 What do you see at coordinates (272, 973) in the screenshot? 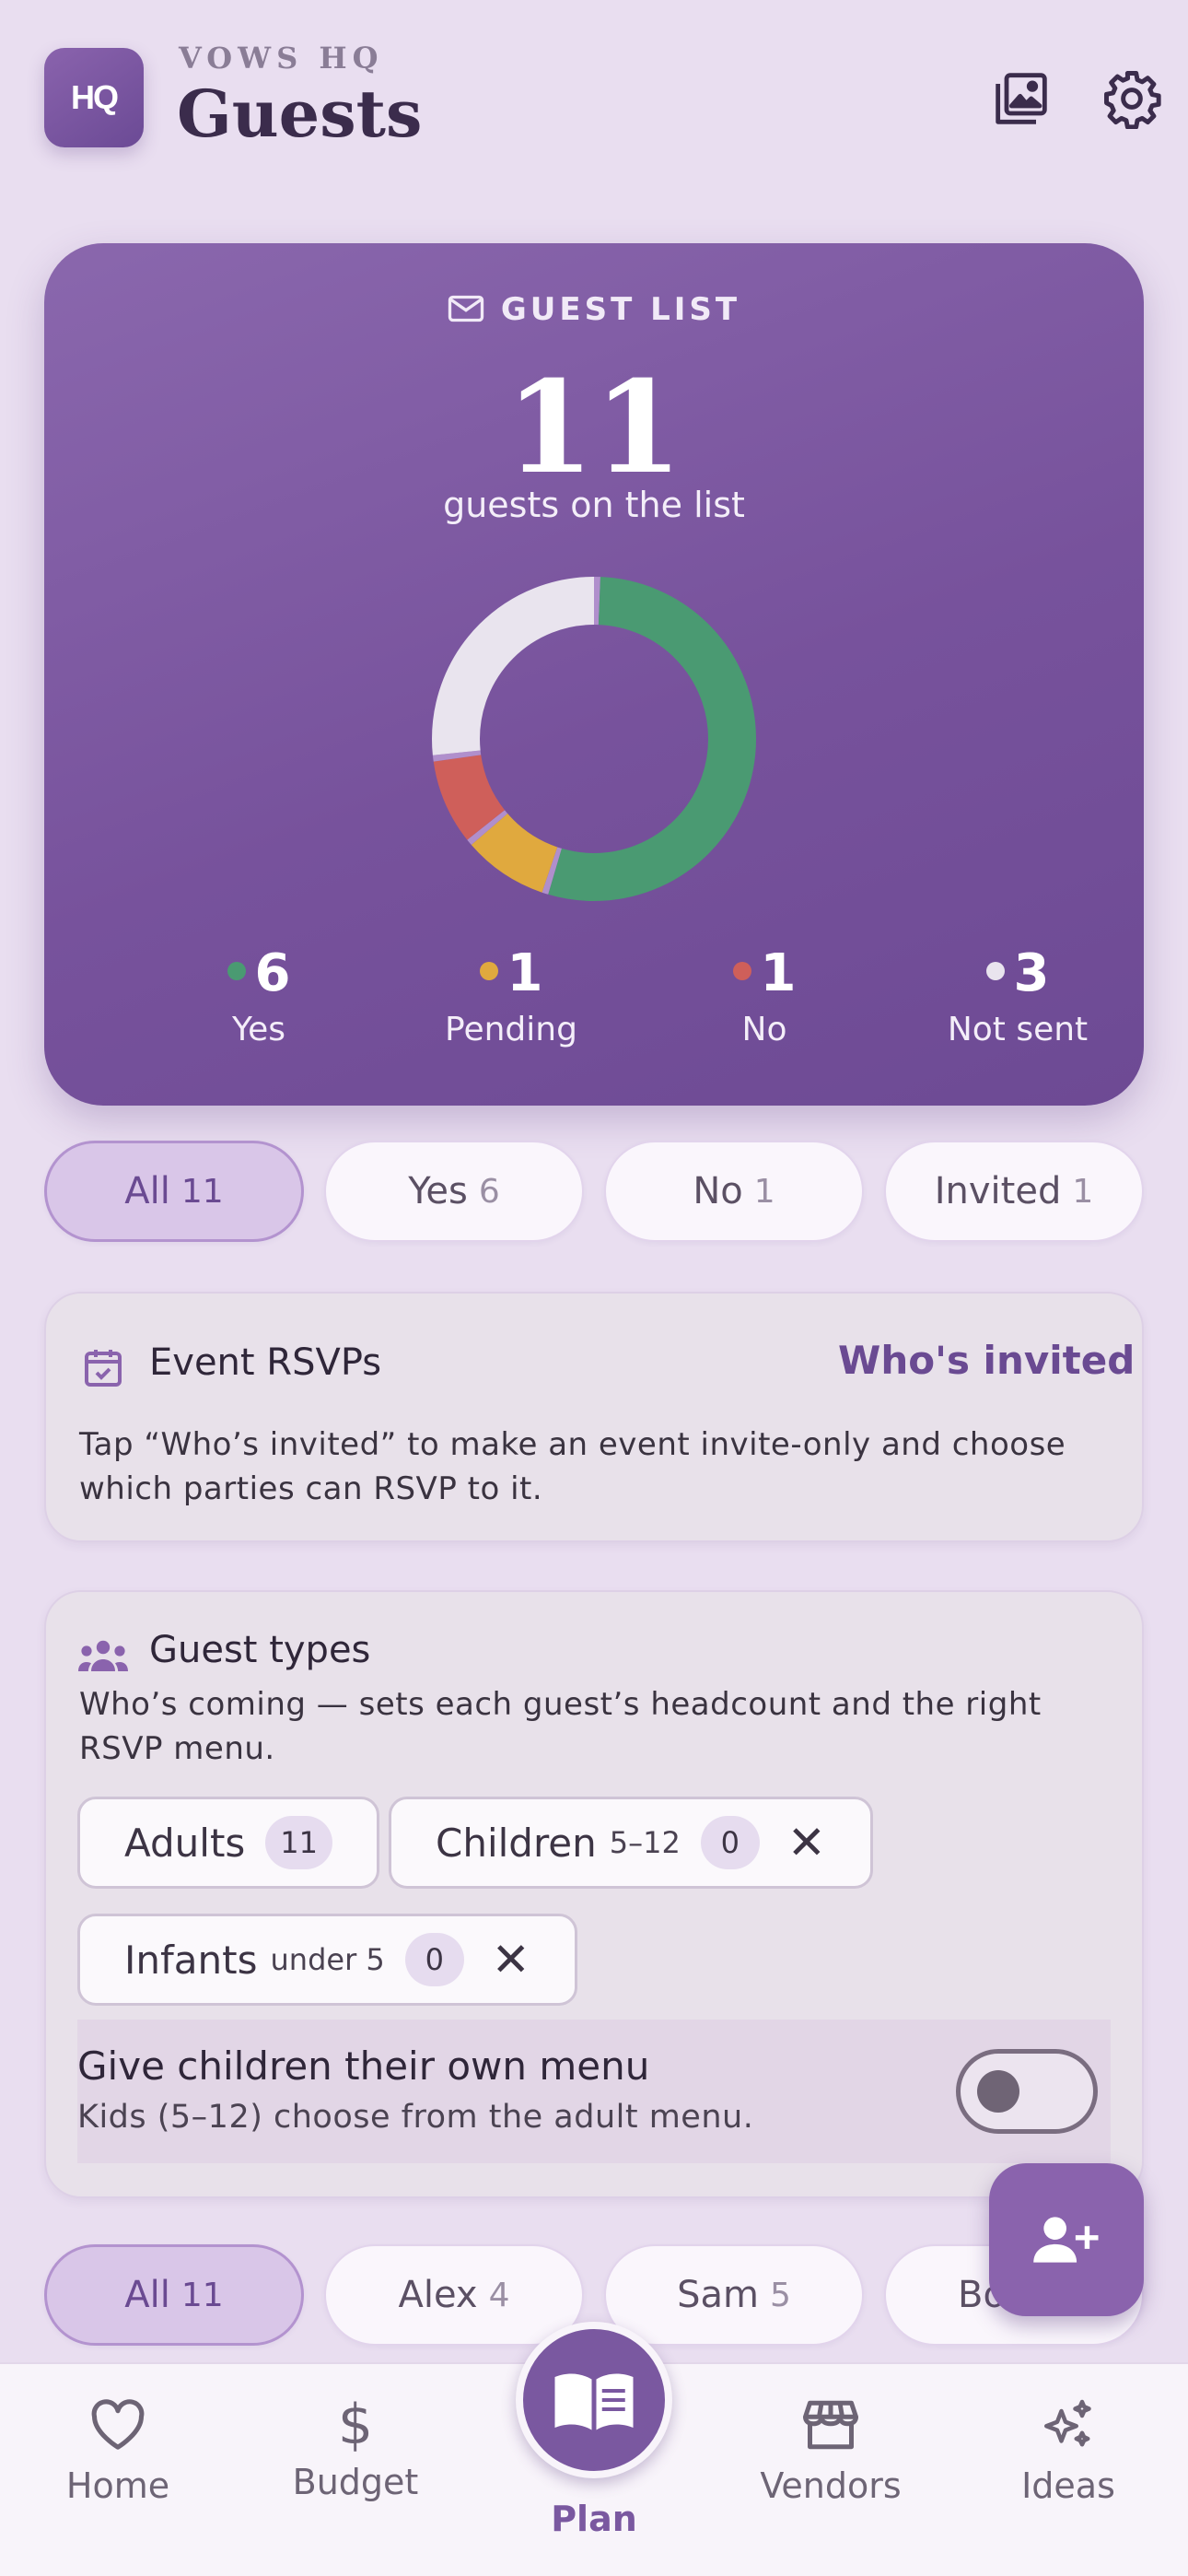
I see `stat-value: 6` at bounding box center [272, 973].